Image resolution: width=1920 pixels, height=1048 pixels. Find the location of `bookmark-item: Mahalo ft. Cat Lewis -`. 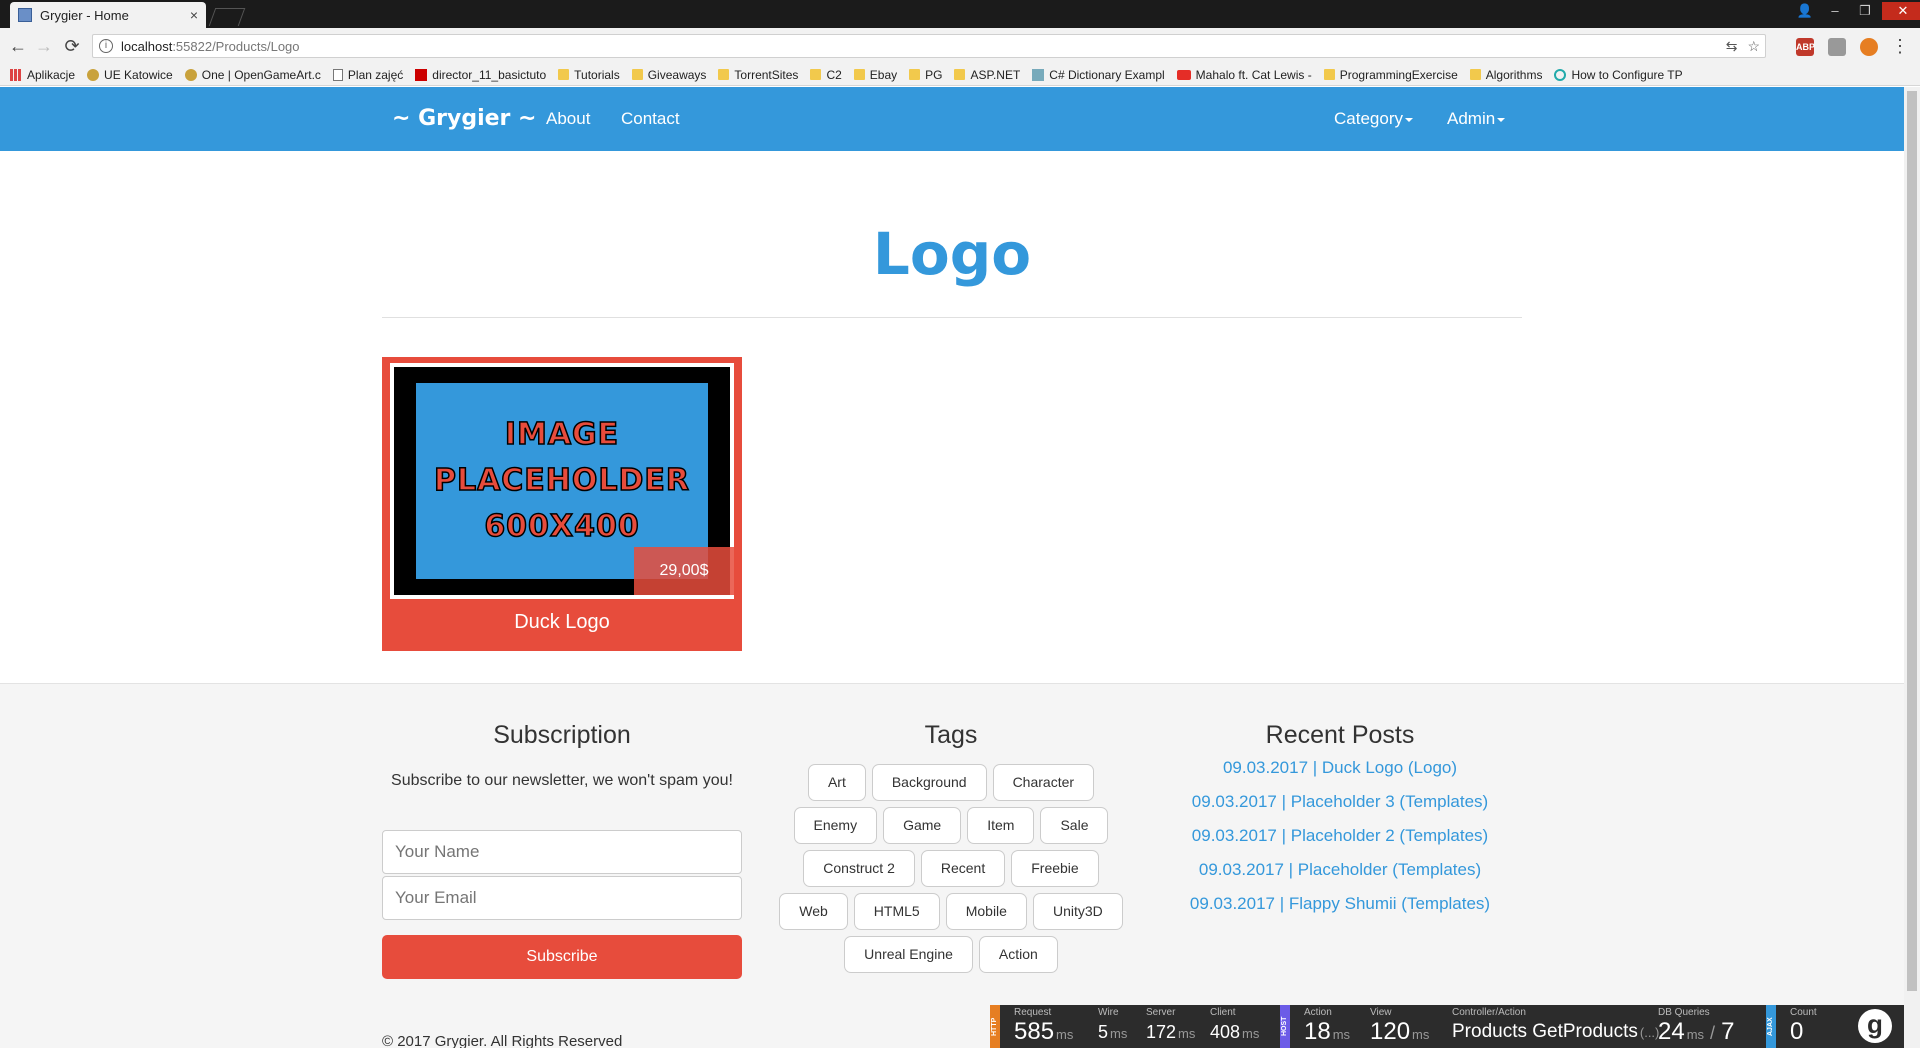

bookmark-item: Mahalo ft. Cat Lewis - is located at coordinates (1244, 75).